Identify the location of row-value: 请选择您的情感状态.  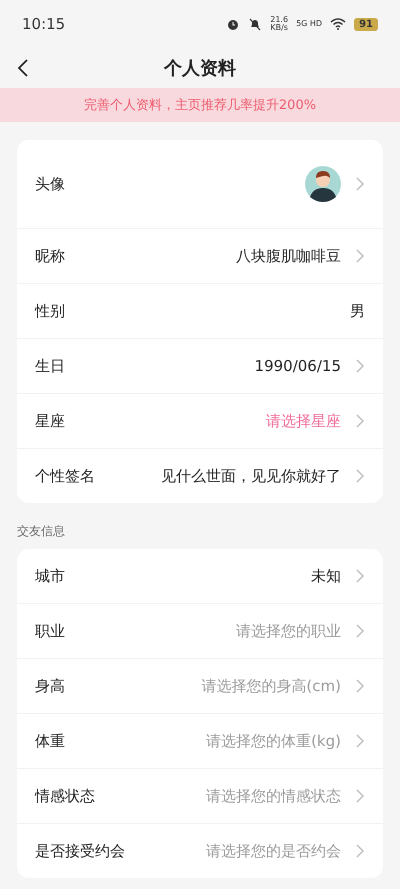
(273, 796).